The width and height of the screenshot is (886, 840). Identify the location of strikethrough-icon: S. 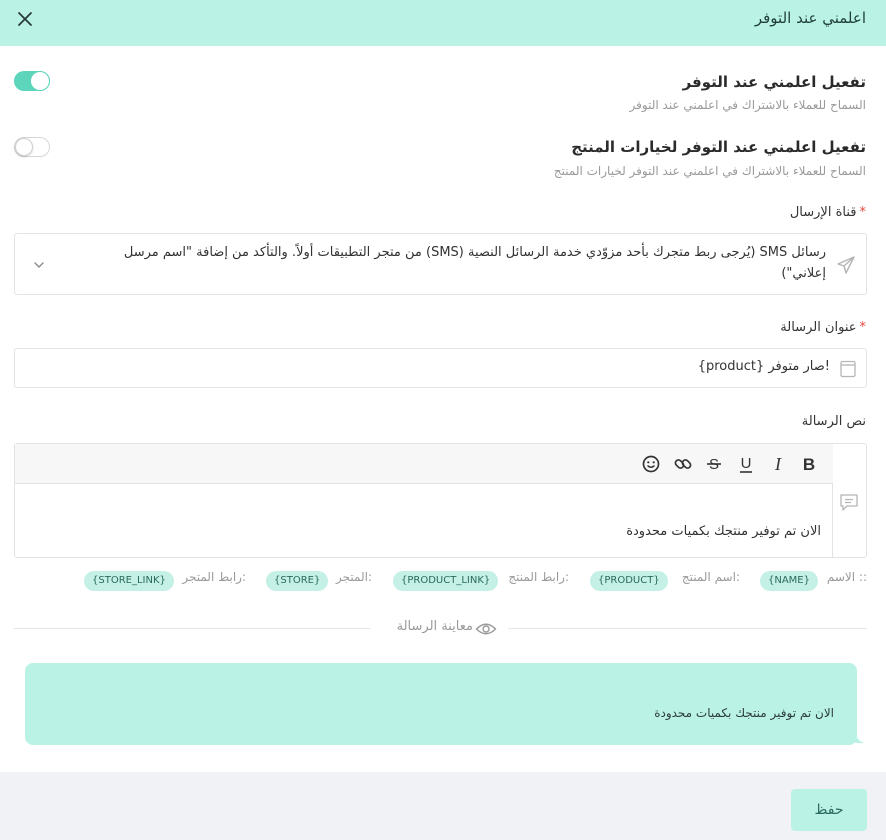
(714, 464).